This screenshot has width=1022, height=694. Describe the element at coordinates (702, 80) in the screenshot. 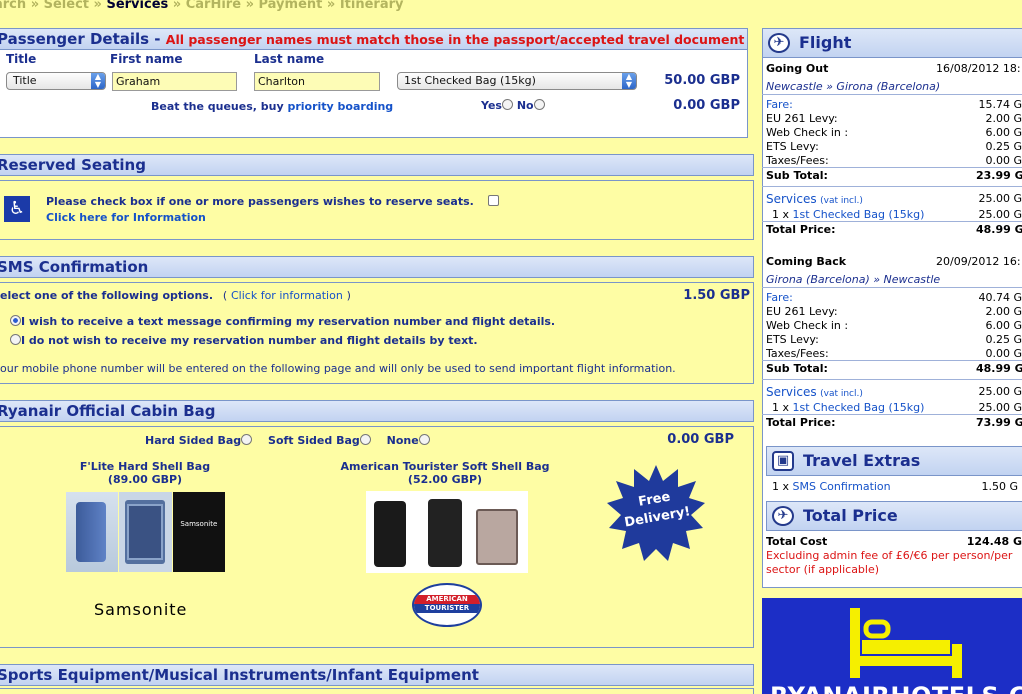

I see `checked-bag-price: 50.00 GBP` at that location.